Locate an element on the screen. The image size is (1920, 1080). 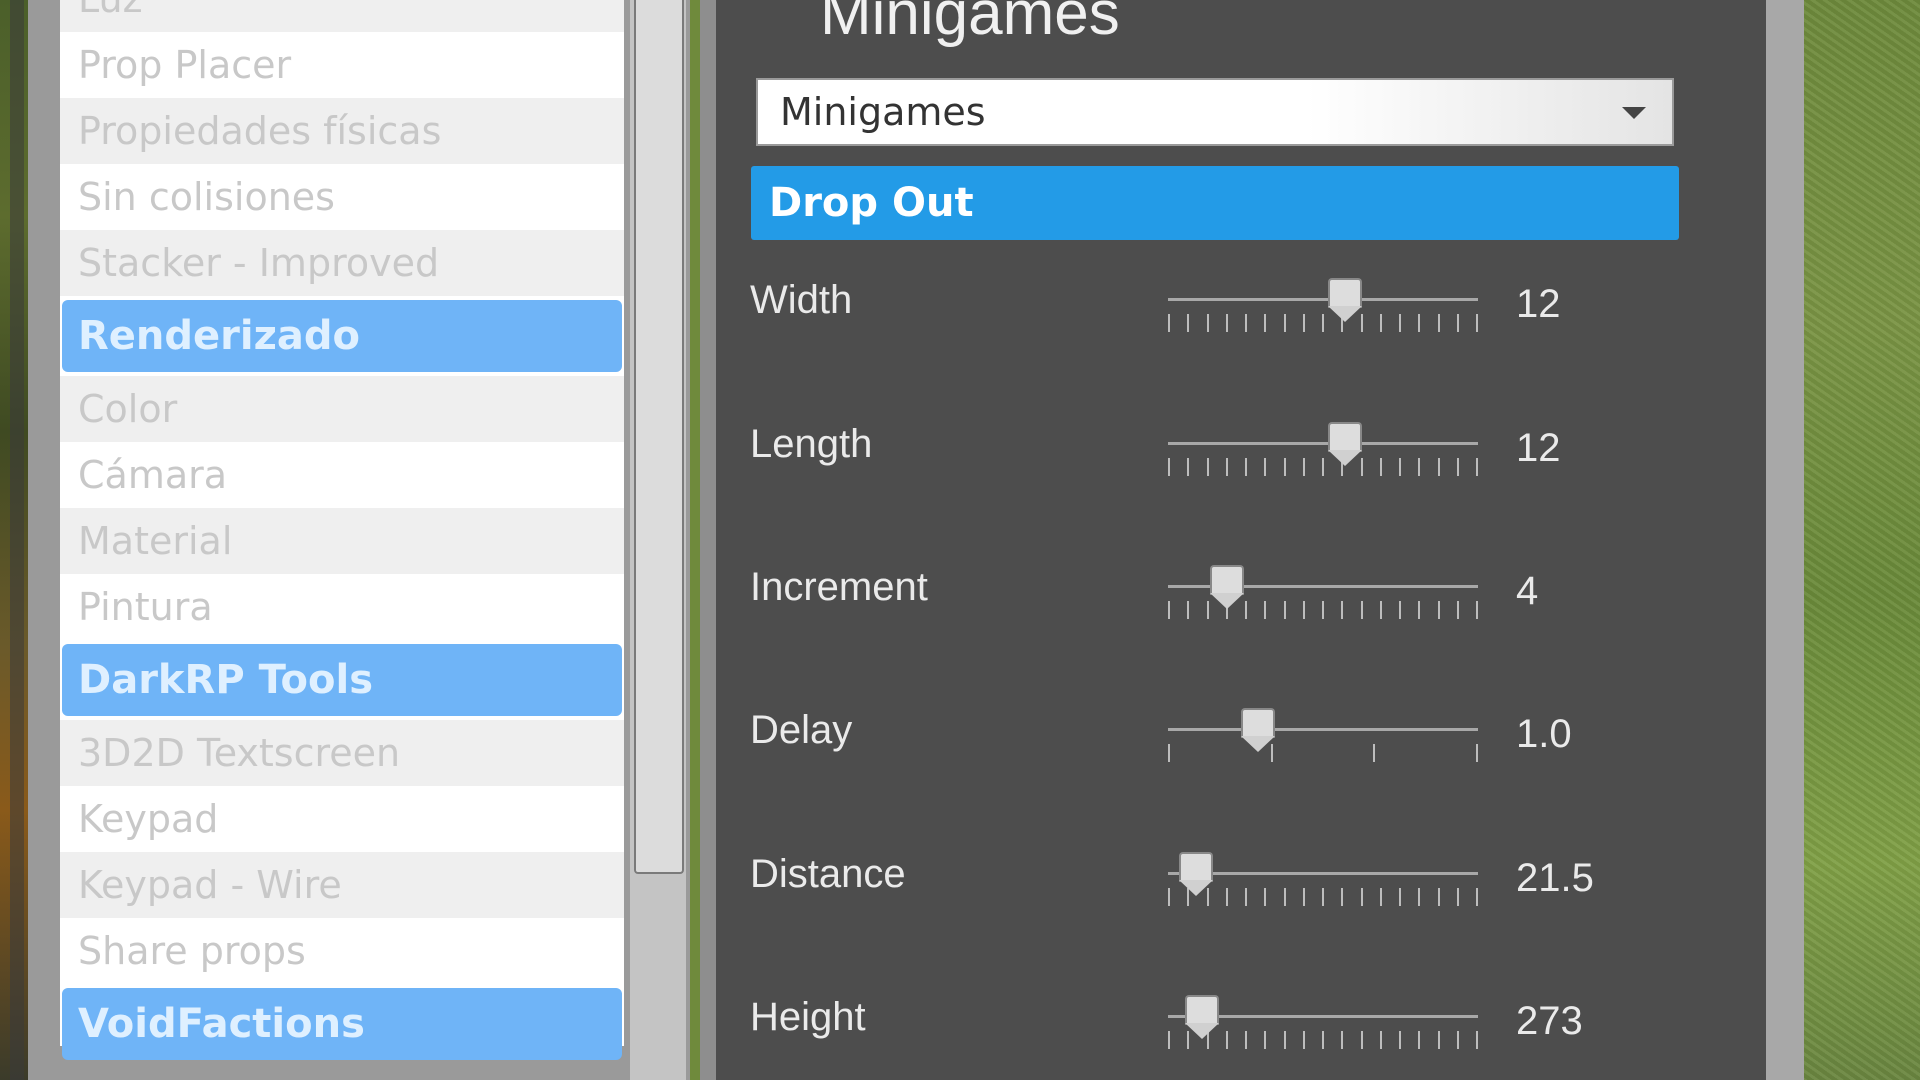
tool-item: Luz is located at coordinates (342, 16).